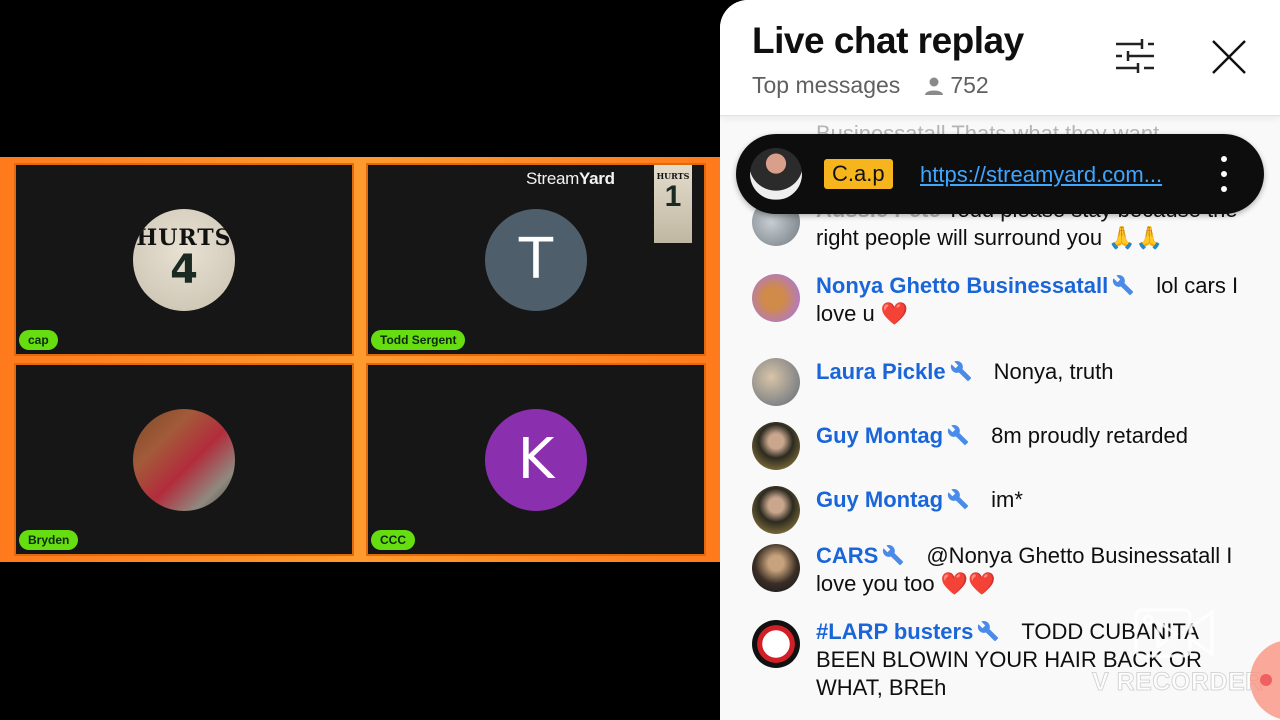 The height and width of the screenshot is (720, 1280). I want to click on participant-name-tag: CCC, so click(393, 540).